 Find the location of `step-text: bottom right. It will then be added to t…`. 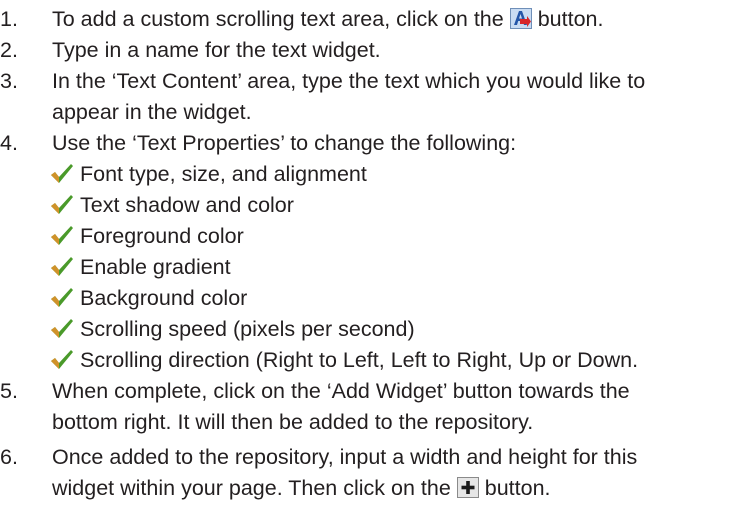

step-text: bottom right. It will then be added to t… is located at coordinates (293, 422).